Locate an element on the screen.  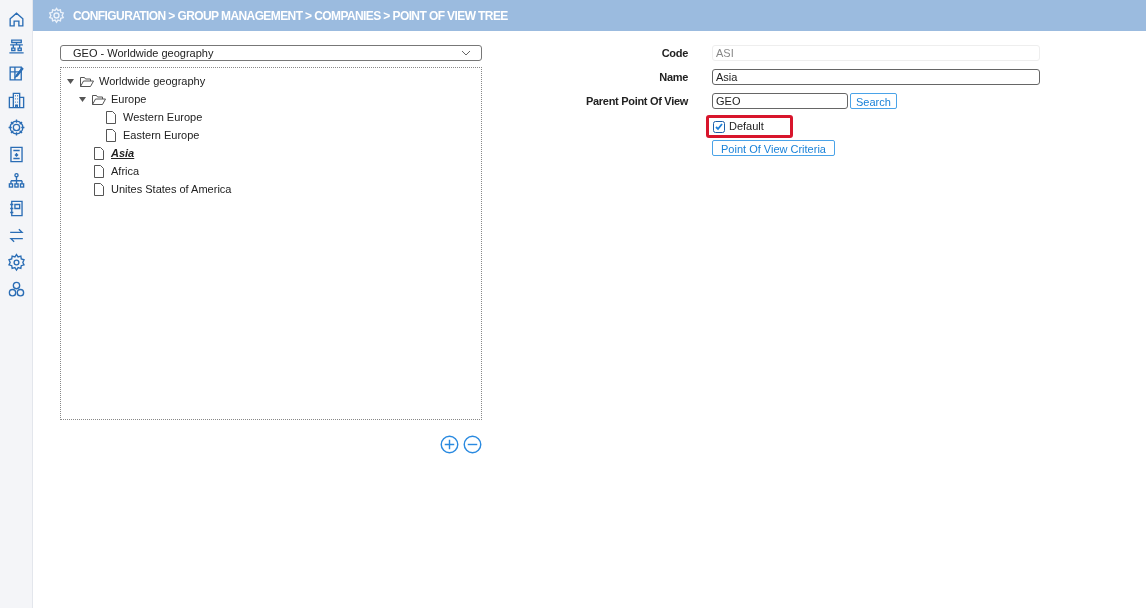
home-icon is located at coordinates (16, 19).